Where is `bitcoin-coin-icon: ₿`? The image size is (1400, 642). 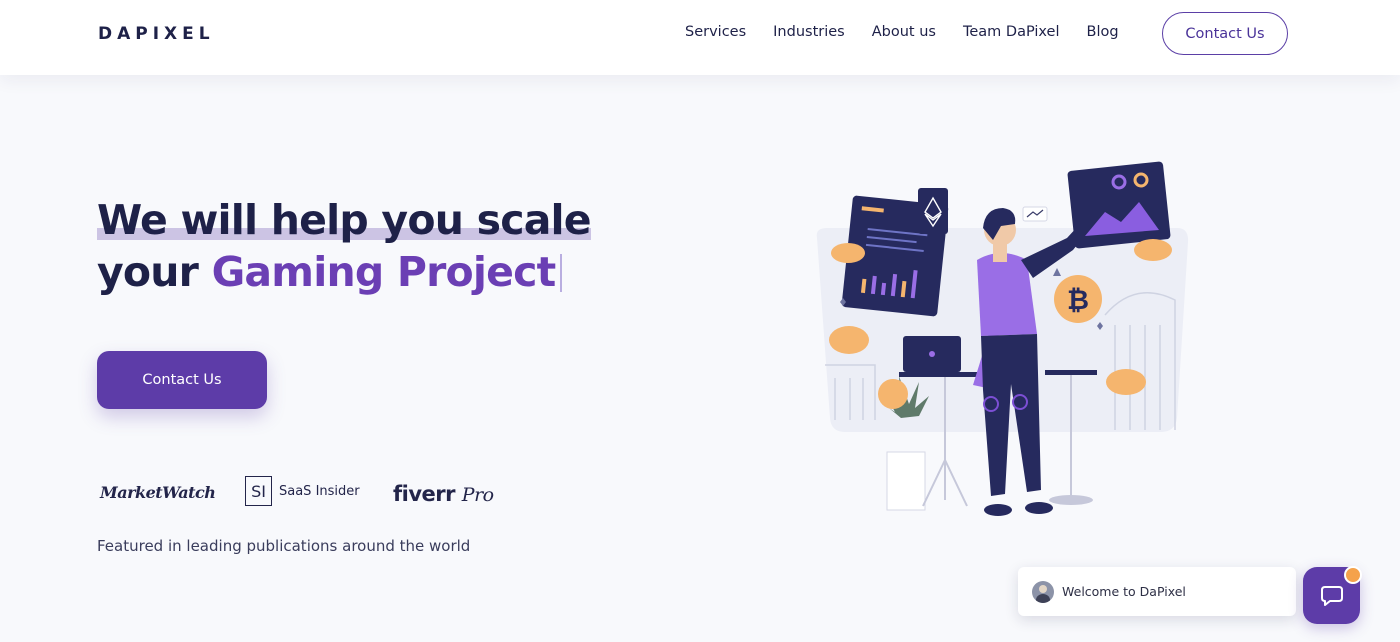 bitcoin-coin-icon: ₿ is located at coordinates (1078, 300).